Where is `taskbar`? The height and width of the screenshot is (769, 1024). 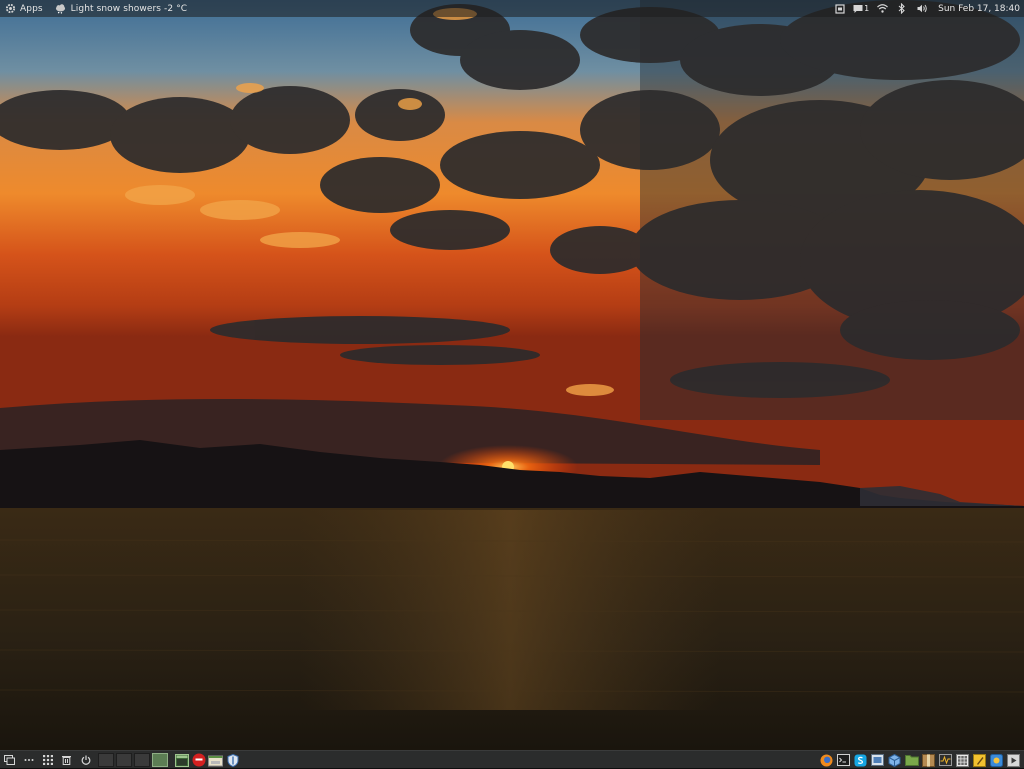 taskbar is located at coordinates (207, 760).